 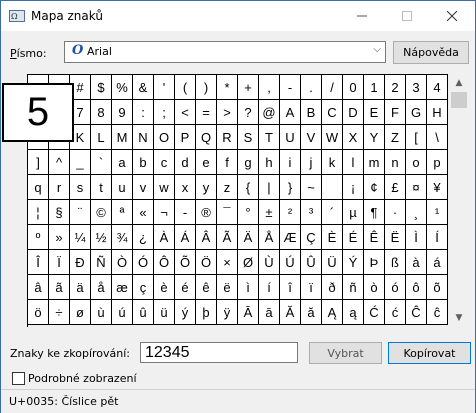 What do you see at coordinates (164, 212) in the screenshot?
I see `char-cell: ¬` at bounding box center [164, 212].